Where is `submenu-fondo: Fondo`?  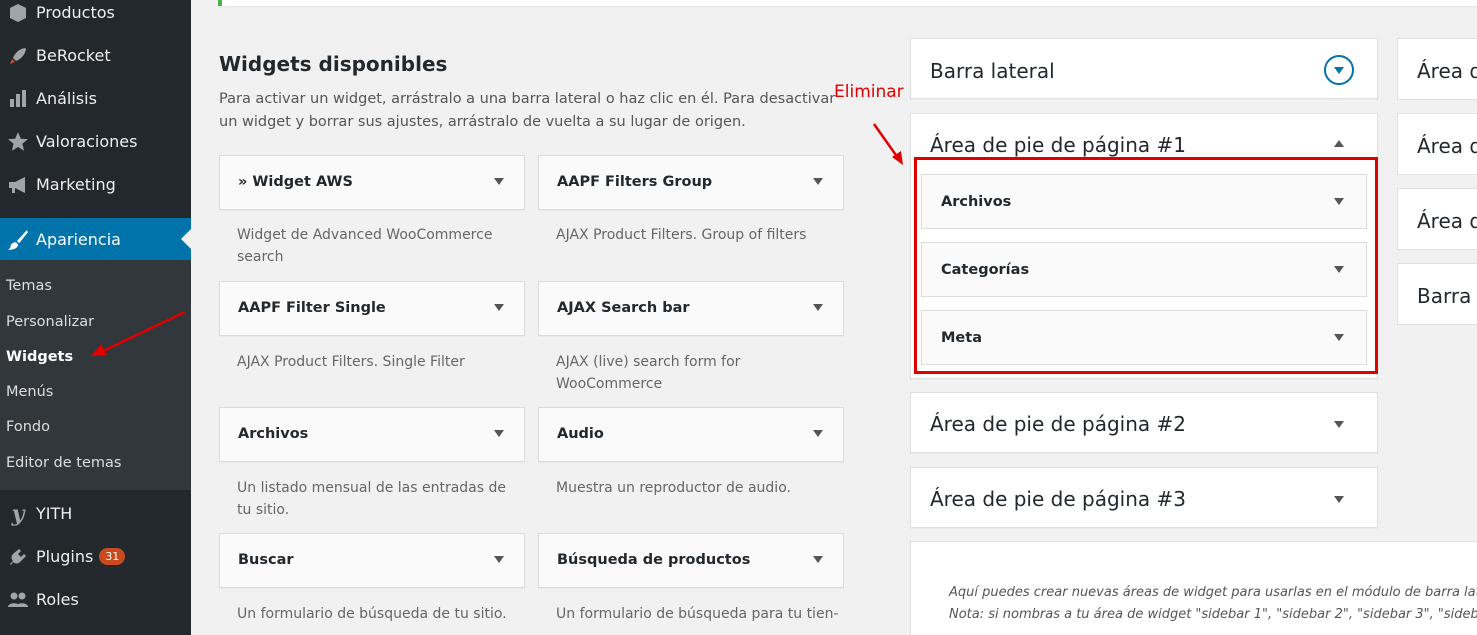
submenu-fondo: Fondo is located at coordinates (28, 427).